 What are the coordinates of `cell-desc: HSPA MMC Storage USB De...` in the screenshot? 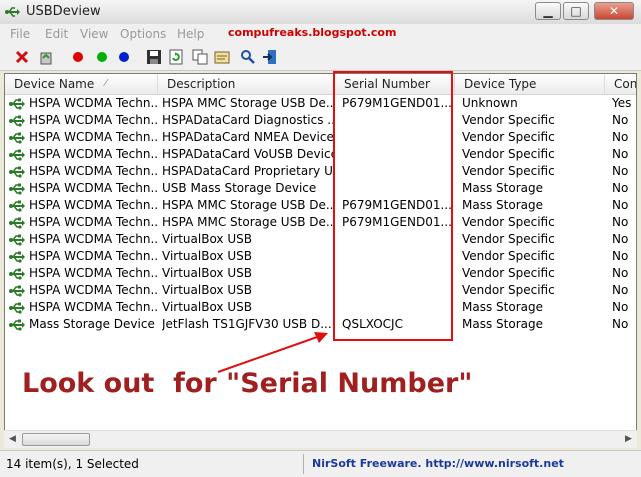 It's located at (248, 222).